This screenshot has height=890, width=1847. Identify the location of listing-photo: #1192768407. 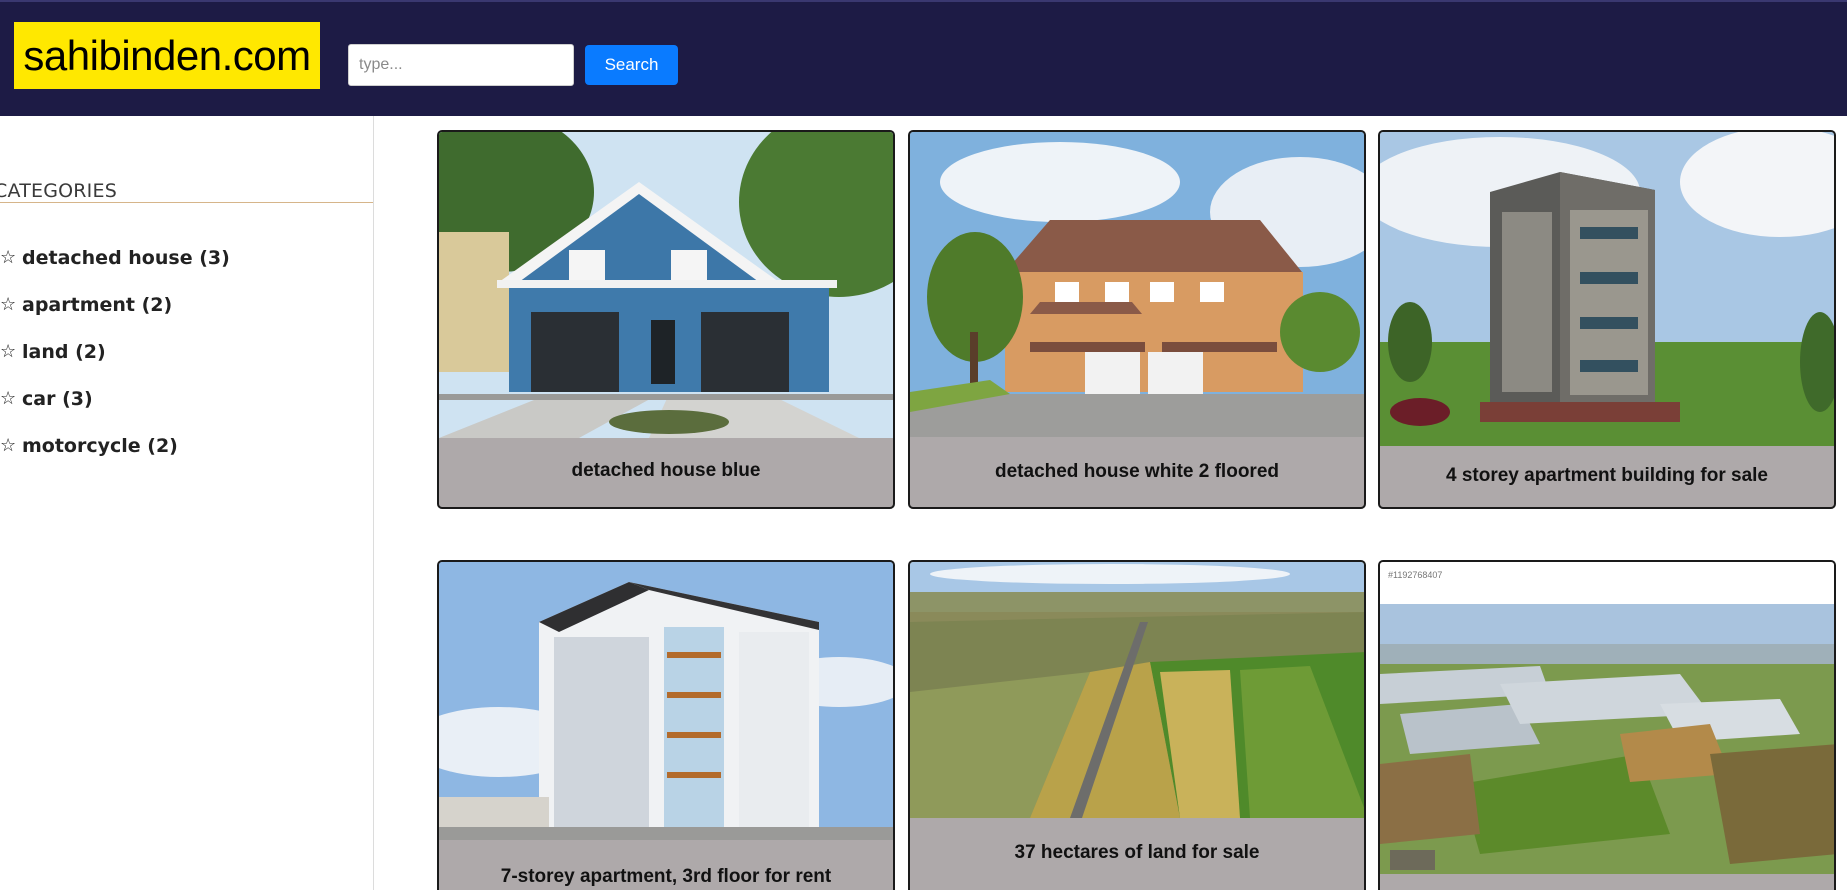
(1607, 718).